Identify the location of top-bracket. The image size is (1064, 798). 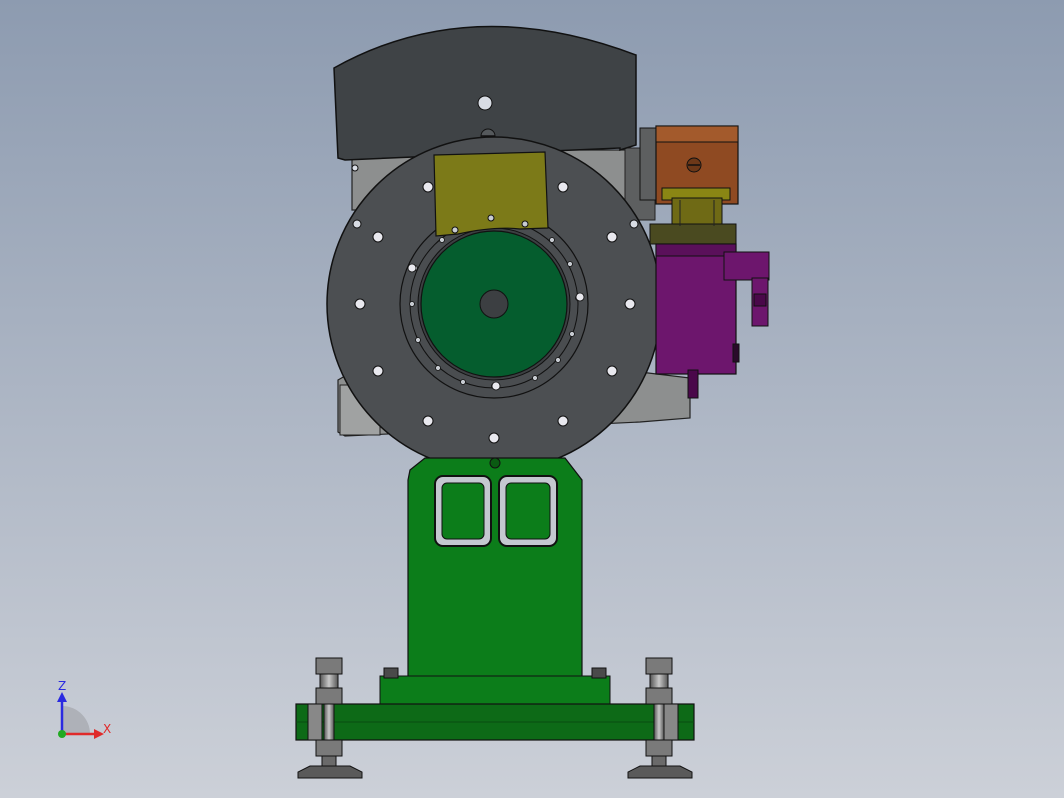
(491, 194).